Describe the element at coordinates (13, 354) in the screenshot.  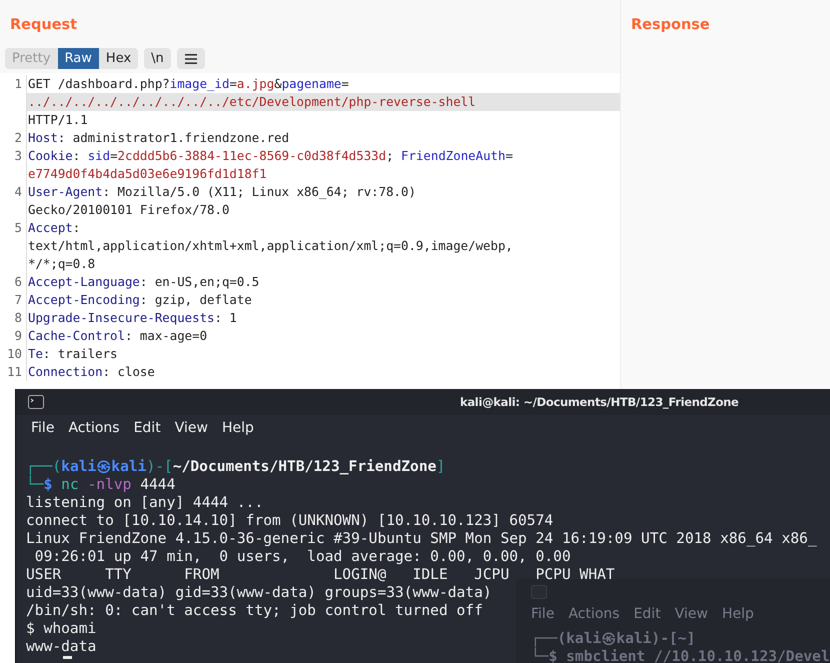
I see `line-number: 10` at that location.